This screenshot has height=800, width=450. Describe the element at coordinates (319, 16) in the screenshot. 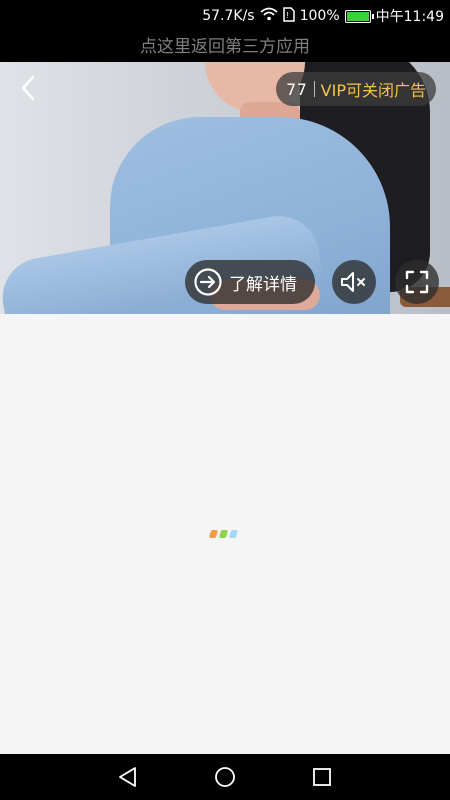

I see `battery-percent: 100%` at that location.